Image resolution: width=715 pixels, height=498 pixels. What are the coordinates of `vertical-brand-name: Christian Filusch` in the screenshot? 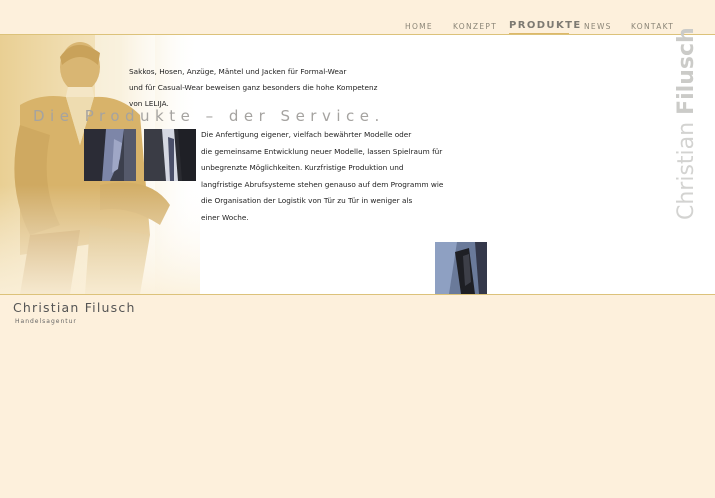 It's located at (686, 123).